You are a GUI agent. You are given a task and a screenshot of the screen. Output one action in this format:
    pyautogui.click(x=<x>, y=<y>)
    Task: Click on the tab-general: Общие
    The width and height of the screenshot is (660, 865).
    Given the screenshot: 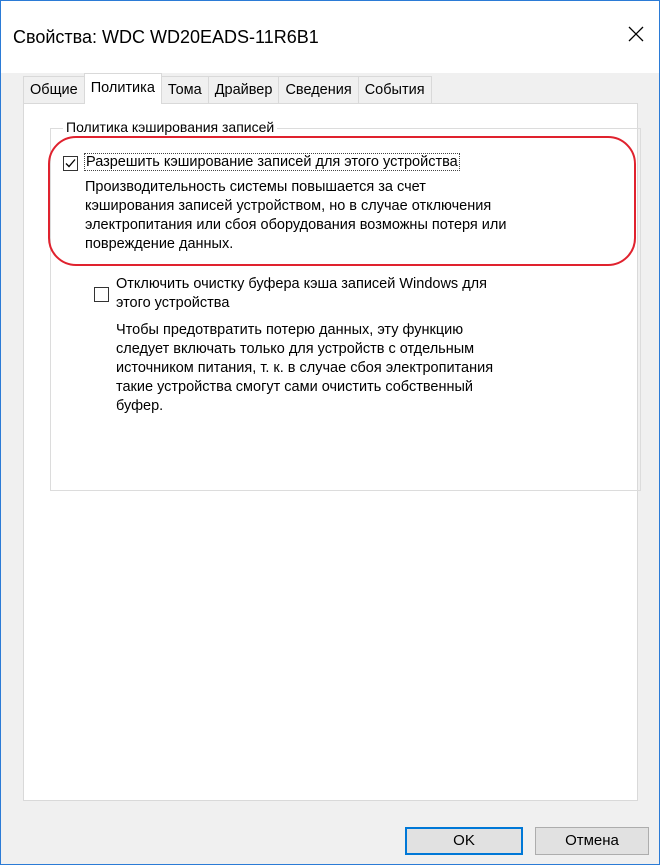 What is the action you would take?
    pyautogui.click(x=54, y=89)
    